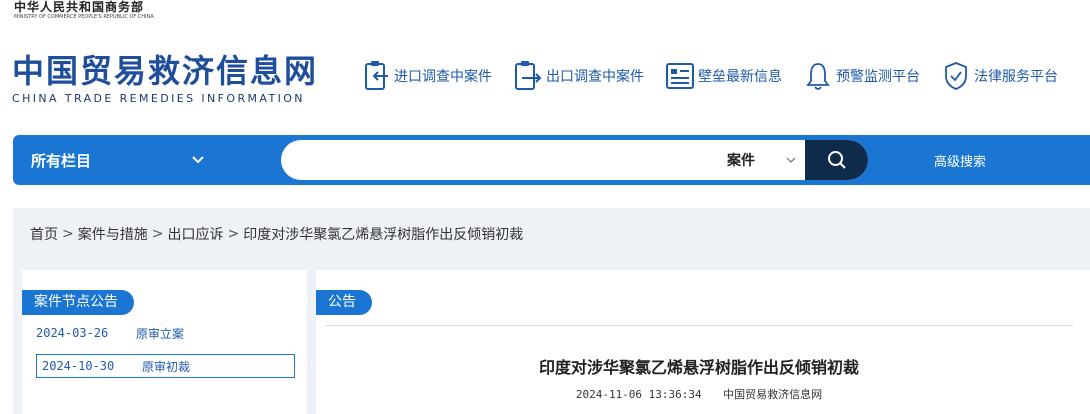  Describe the element at coordinates (78, 302) in the screenshot. I see `case-nodes-title: 案件节点公告` at that location.